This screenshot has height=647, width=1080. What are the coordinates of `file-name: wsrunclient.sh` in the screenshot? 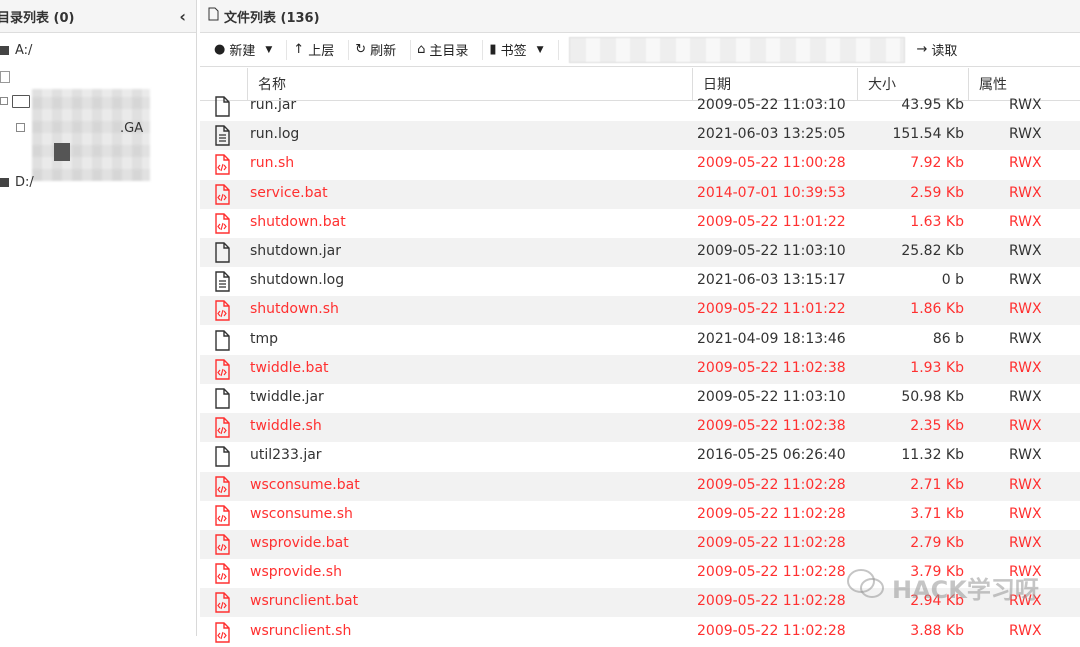 It's located at (300, 631).